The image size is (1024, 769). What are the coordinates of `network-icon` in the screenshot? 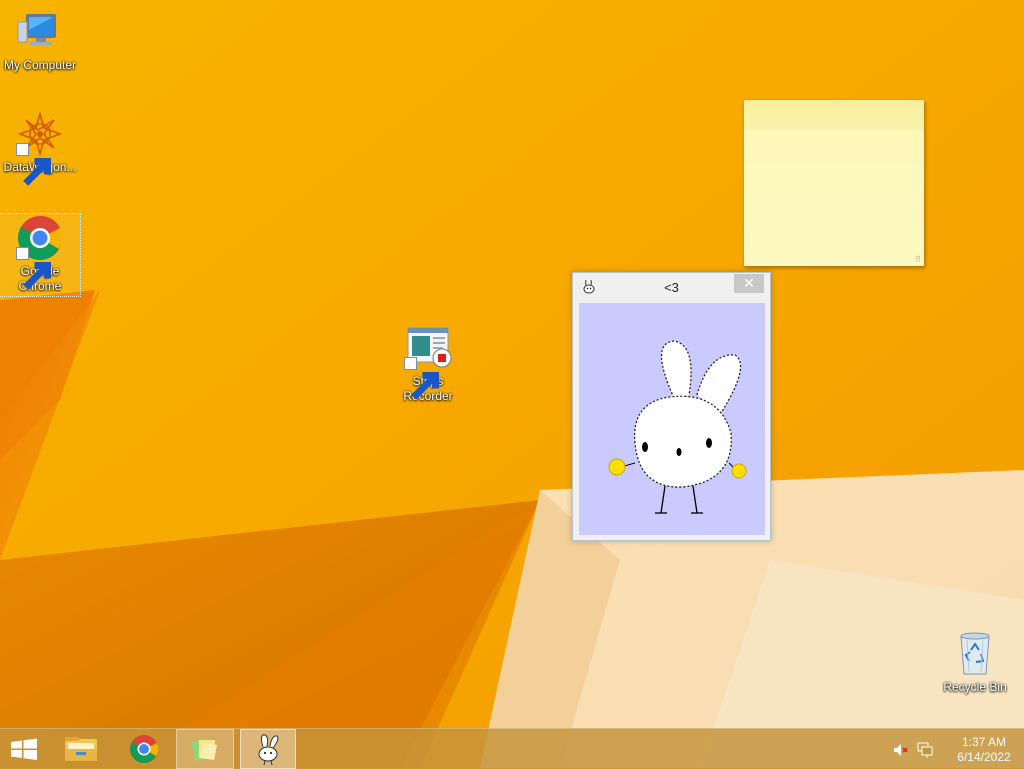 It's located at (925, 750).